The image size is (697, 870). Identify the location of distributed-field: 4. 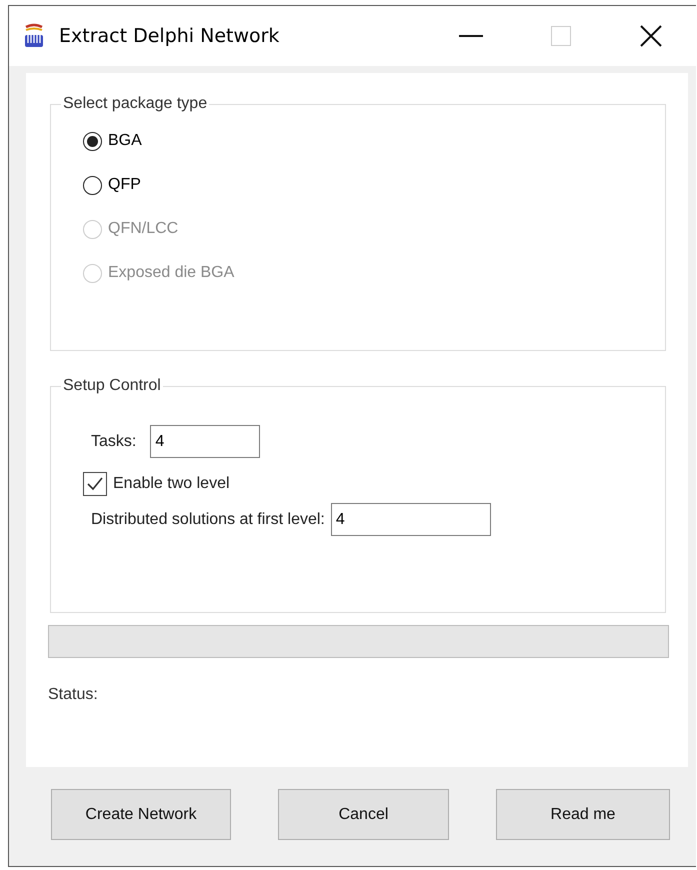
(410, 519).